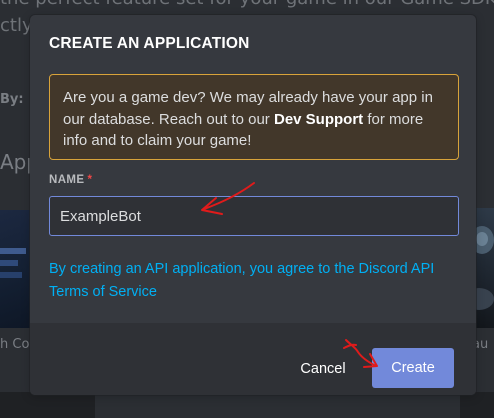 This screenshot has width=494, height=418. What do you see at coordinates (323, 369) in the screenshot?
I see `cancel-button: Cancel` at bounding box center [323, 369].